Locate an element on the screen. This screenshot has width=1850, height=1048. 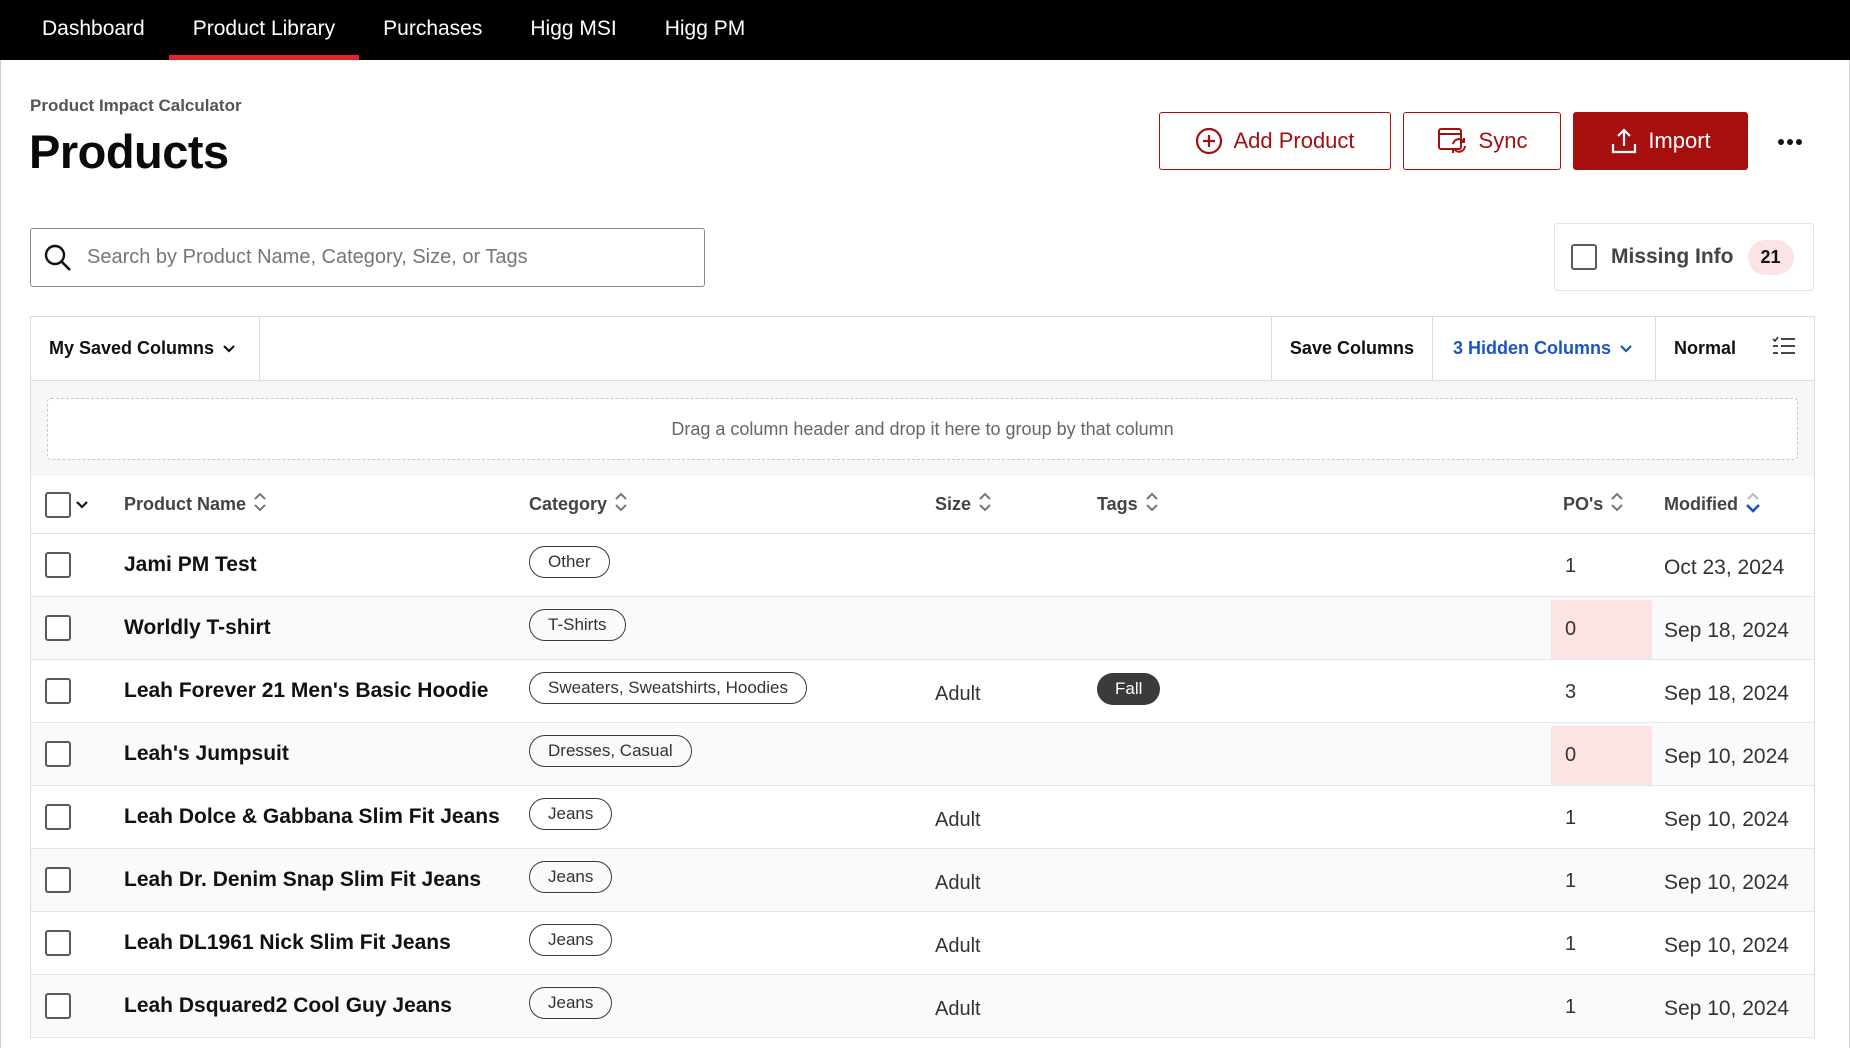
product-name: Leah's Jumpsuit is located at coordinates (206, 754).